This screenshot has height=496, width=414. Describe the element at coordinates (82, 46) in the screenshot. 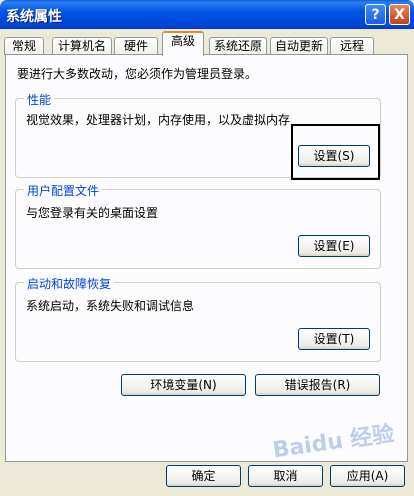

I see `tab-computer-name: 计算机名` at that location.